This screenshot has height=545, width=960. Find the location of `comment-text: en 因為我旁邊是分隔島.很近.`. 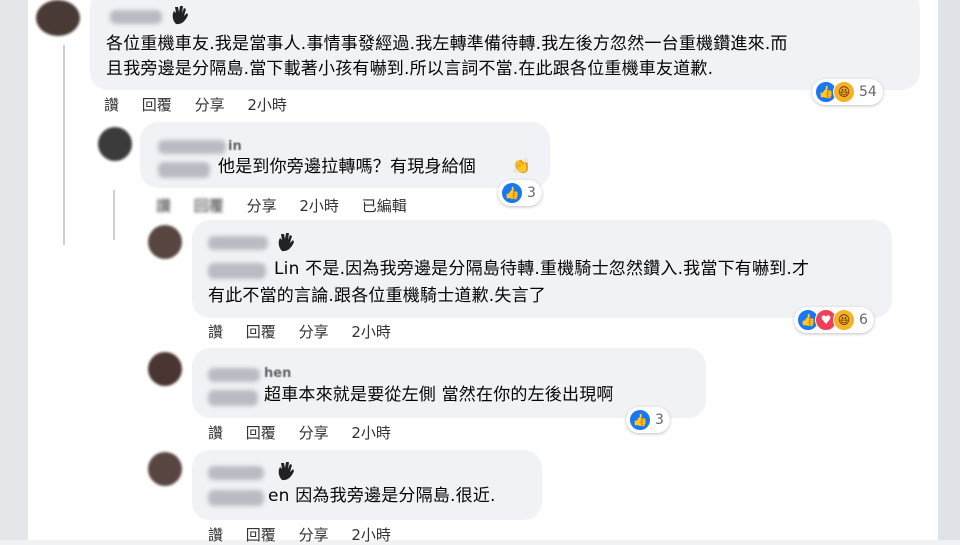

comment-text: en 因為我旁邊是分隔島.很近. is located at coordinates (382, 496).